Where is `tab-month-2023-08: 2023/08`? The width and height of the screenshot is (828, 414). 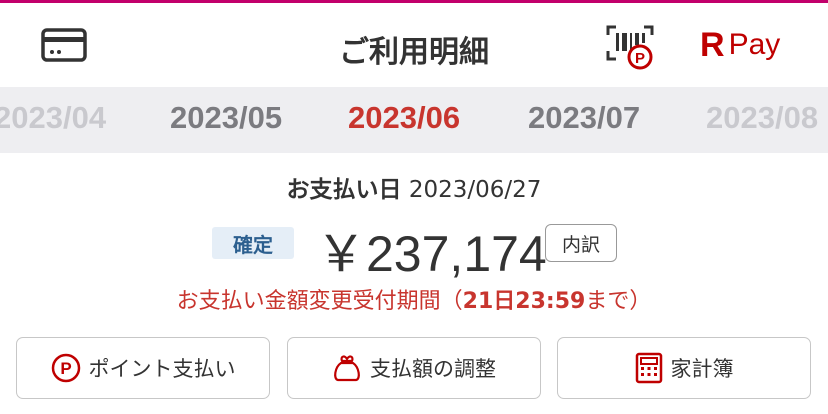 tab-month-2023-08: 2023/08 is located at coordinates (762, 118).